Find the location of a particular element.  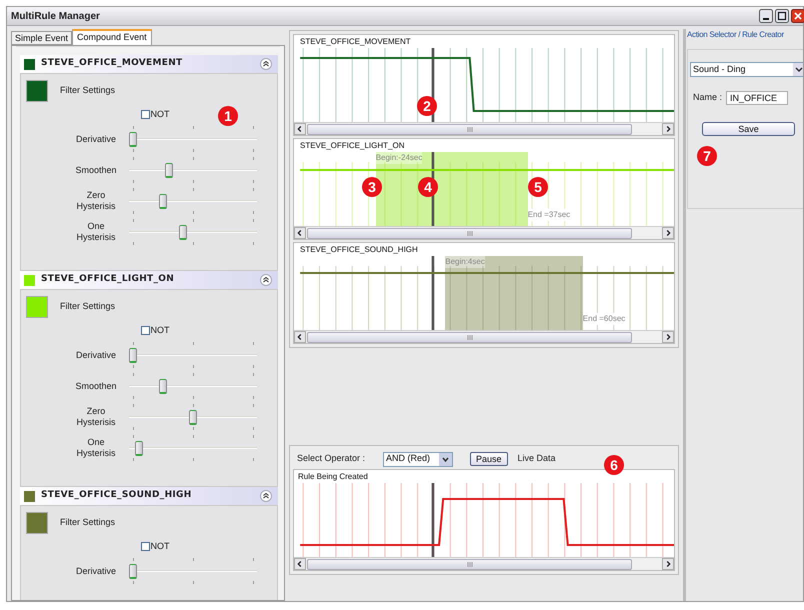

tab: Compound Event is located at coordinates (112, 37).